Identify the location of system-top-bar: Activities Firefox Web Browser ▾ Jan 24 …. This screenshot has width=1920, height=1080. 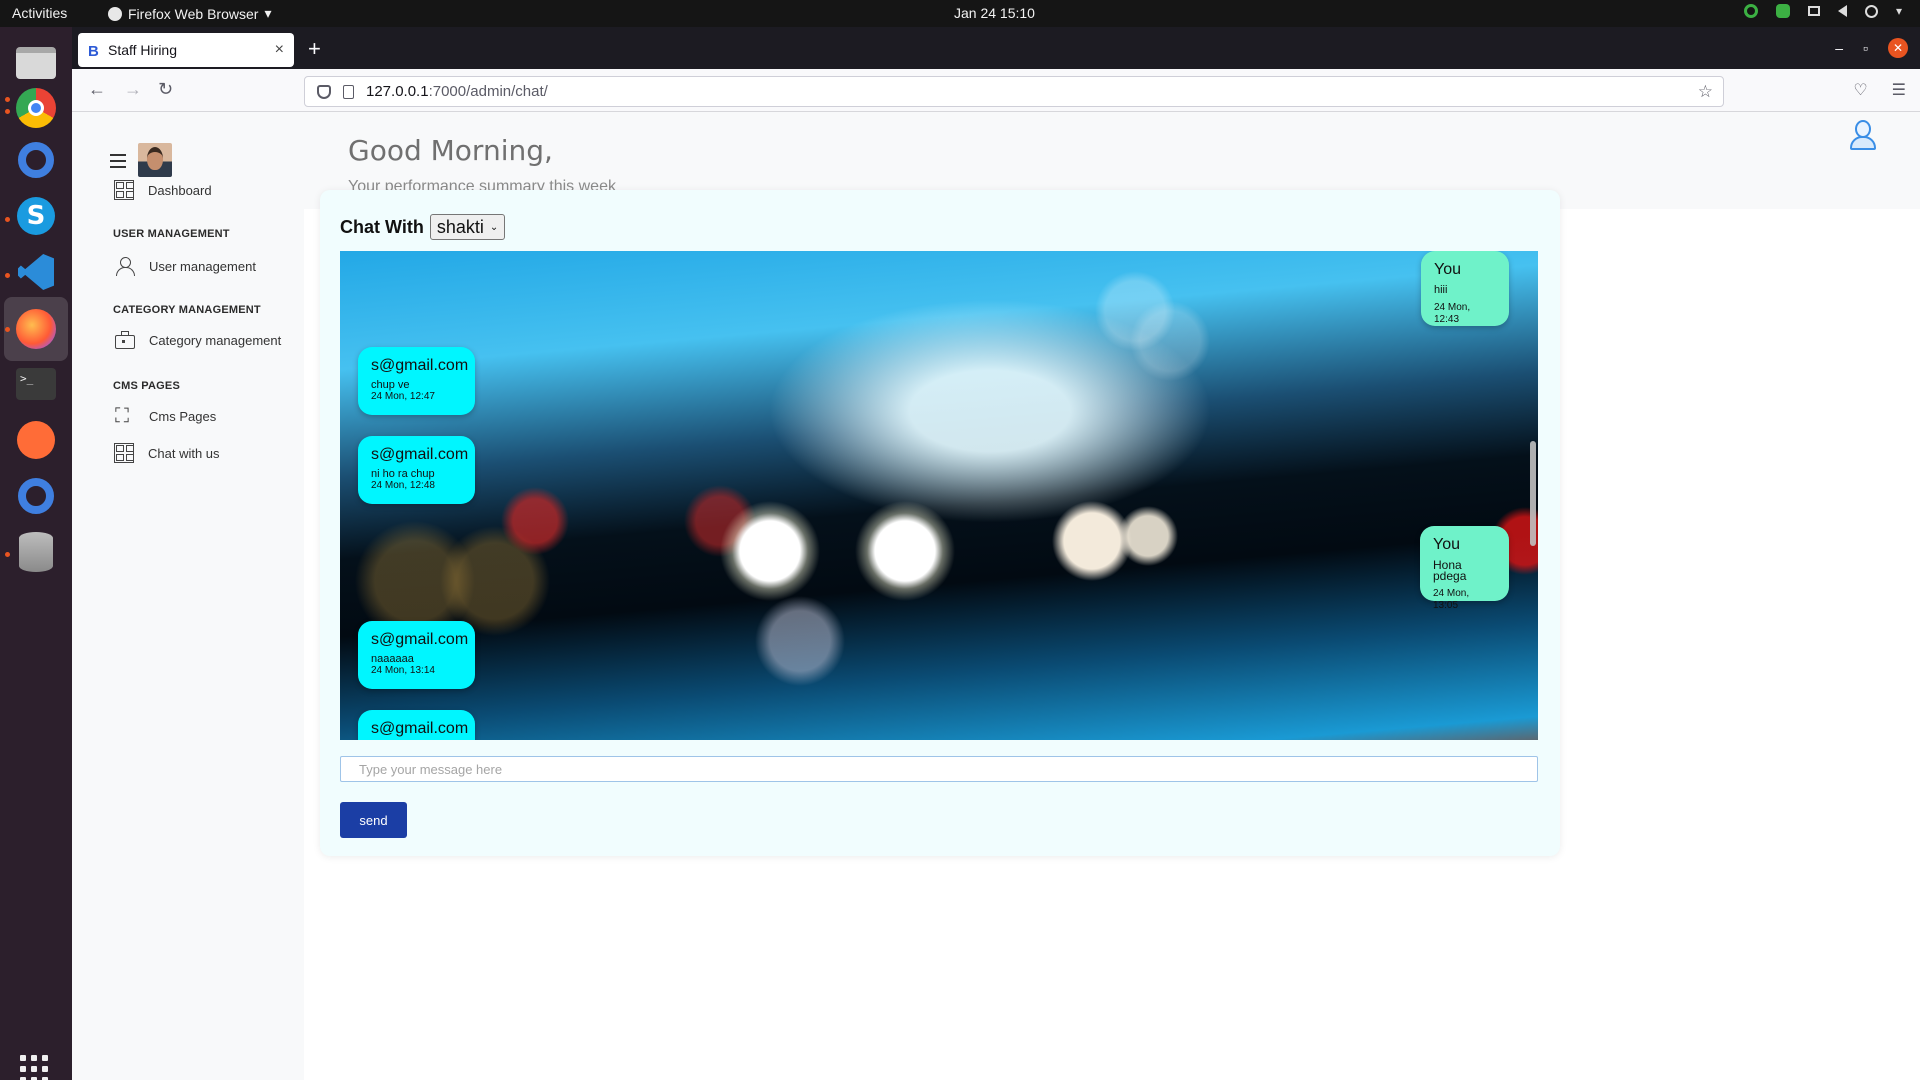
(960, 13).